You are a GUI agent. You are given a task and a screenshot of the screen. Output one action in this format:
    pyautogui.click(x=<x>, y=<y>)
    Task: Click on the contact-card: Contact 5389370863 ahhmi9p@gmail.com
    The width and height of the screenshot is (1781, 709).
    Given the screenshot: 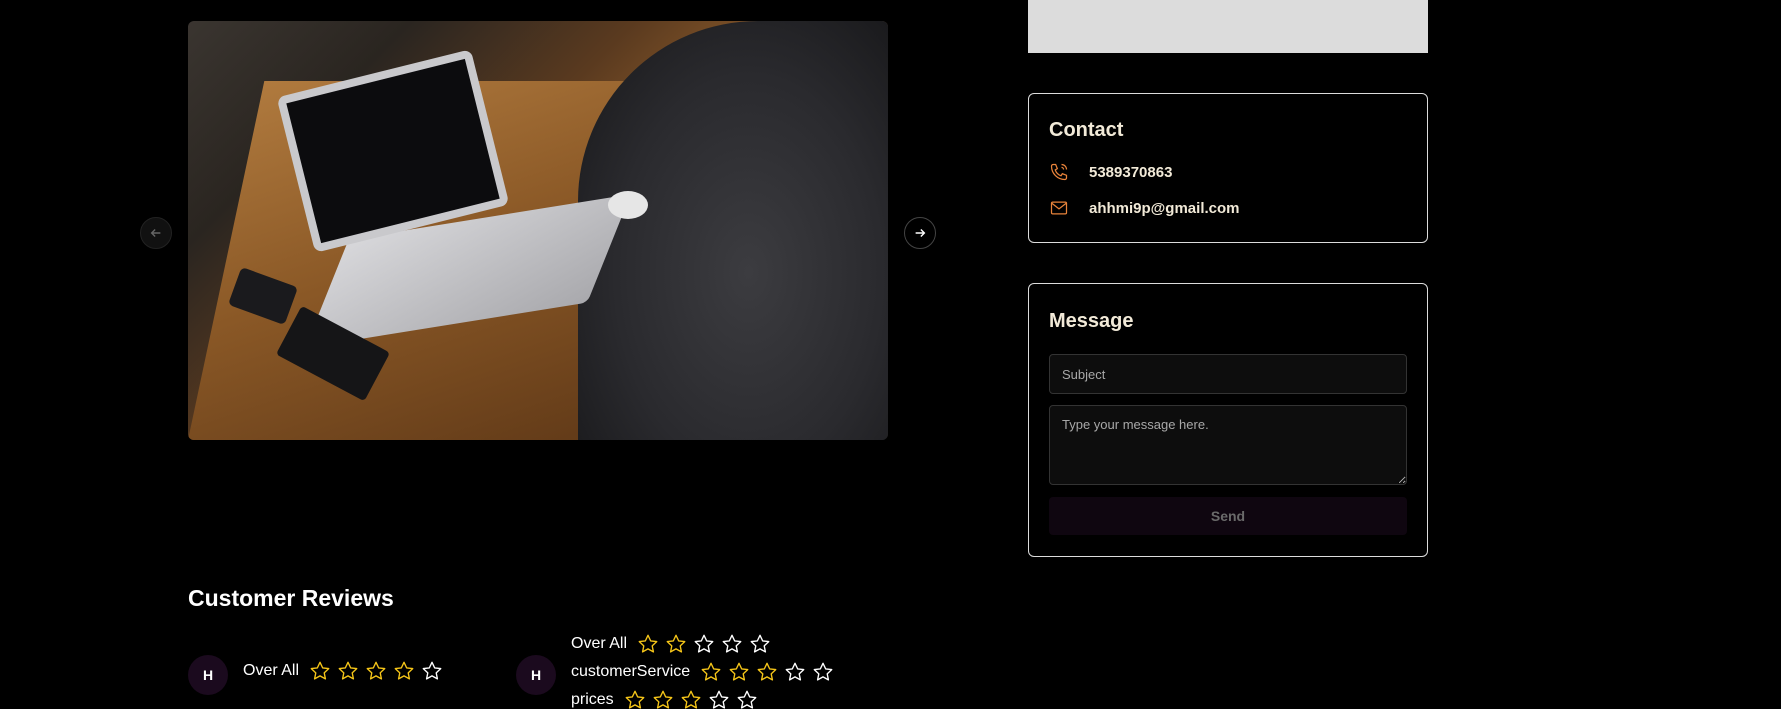 What is the action you would take?
    pyautogui.click(x=1228, y=168)
    